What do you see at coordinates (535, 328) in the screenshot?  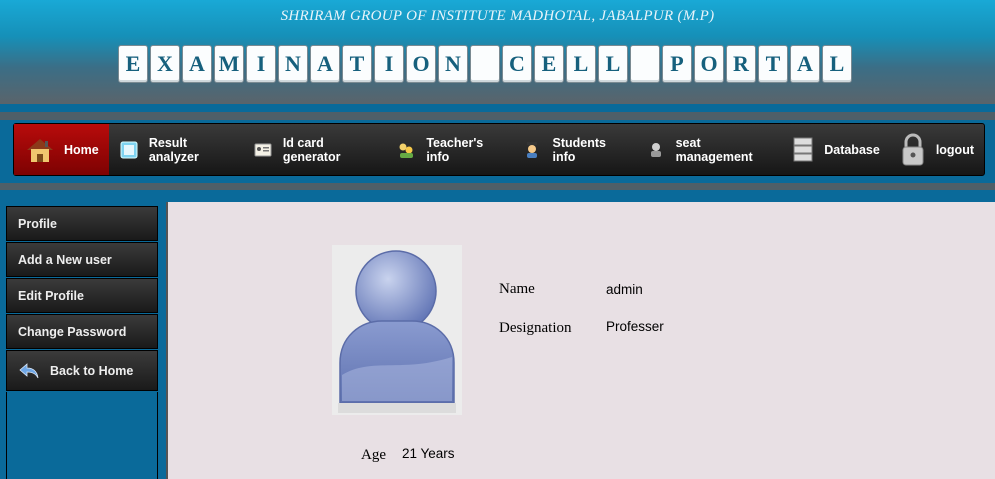 I see `designation-label: Designation` at bounding box center [535, 328].